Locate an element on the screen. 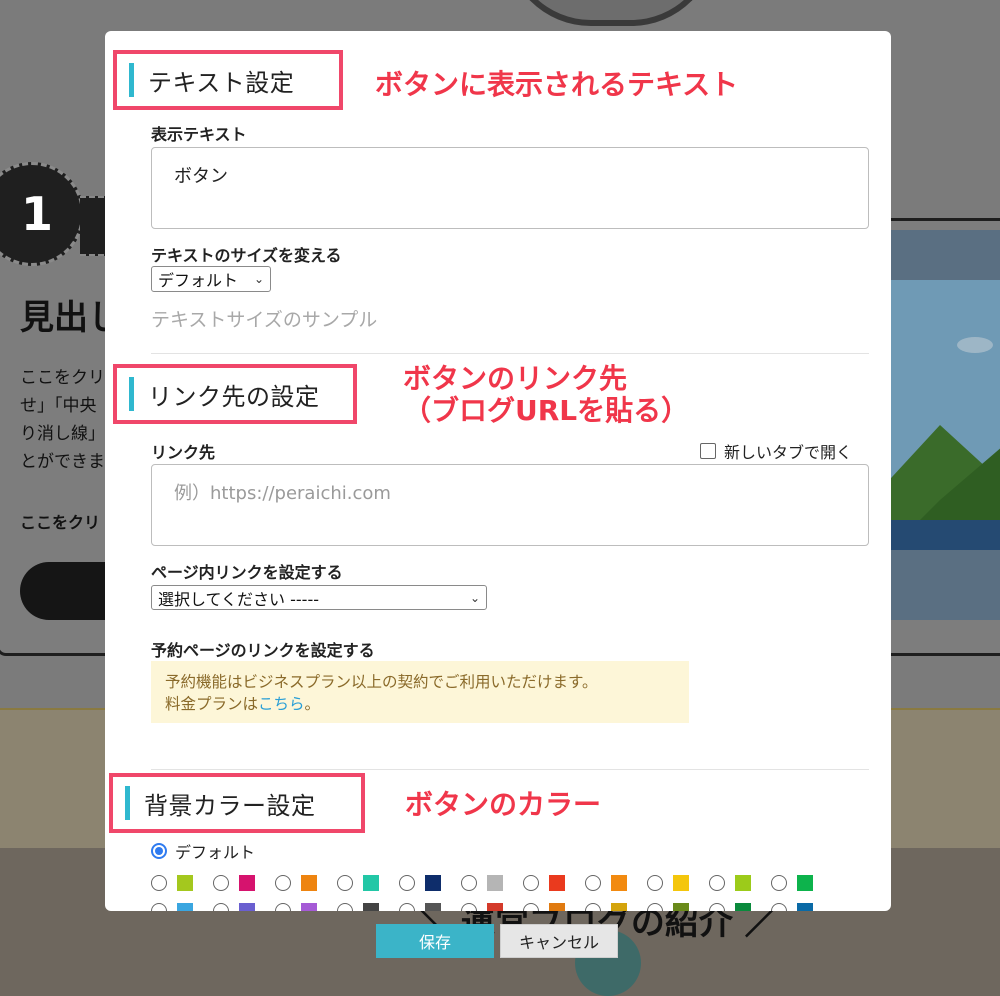 The width and height of the screenshot is (1000, 996). cancel-button: キャンセル is located at coordinates (559, 941).